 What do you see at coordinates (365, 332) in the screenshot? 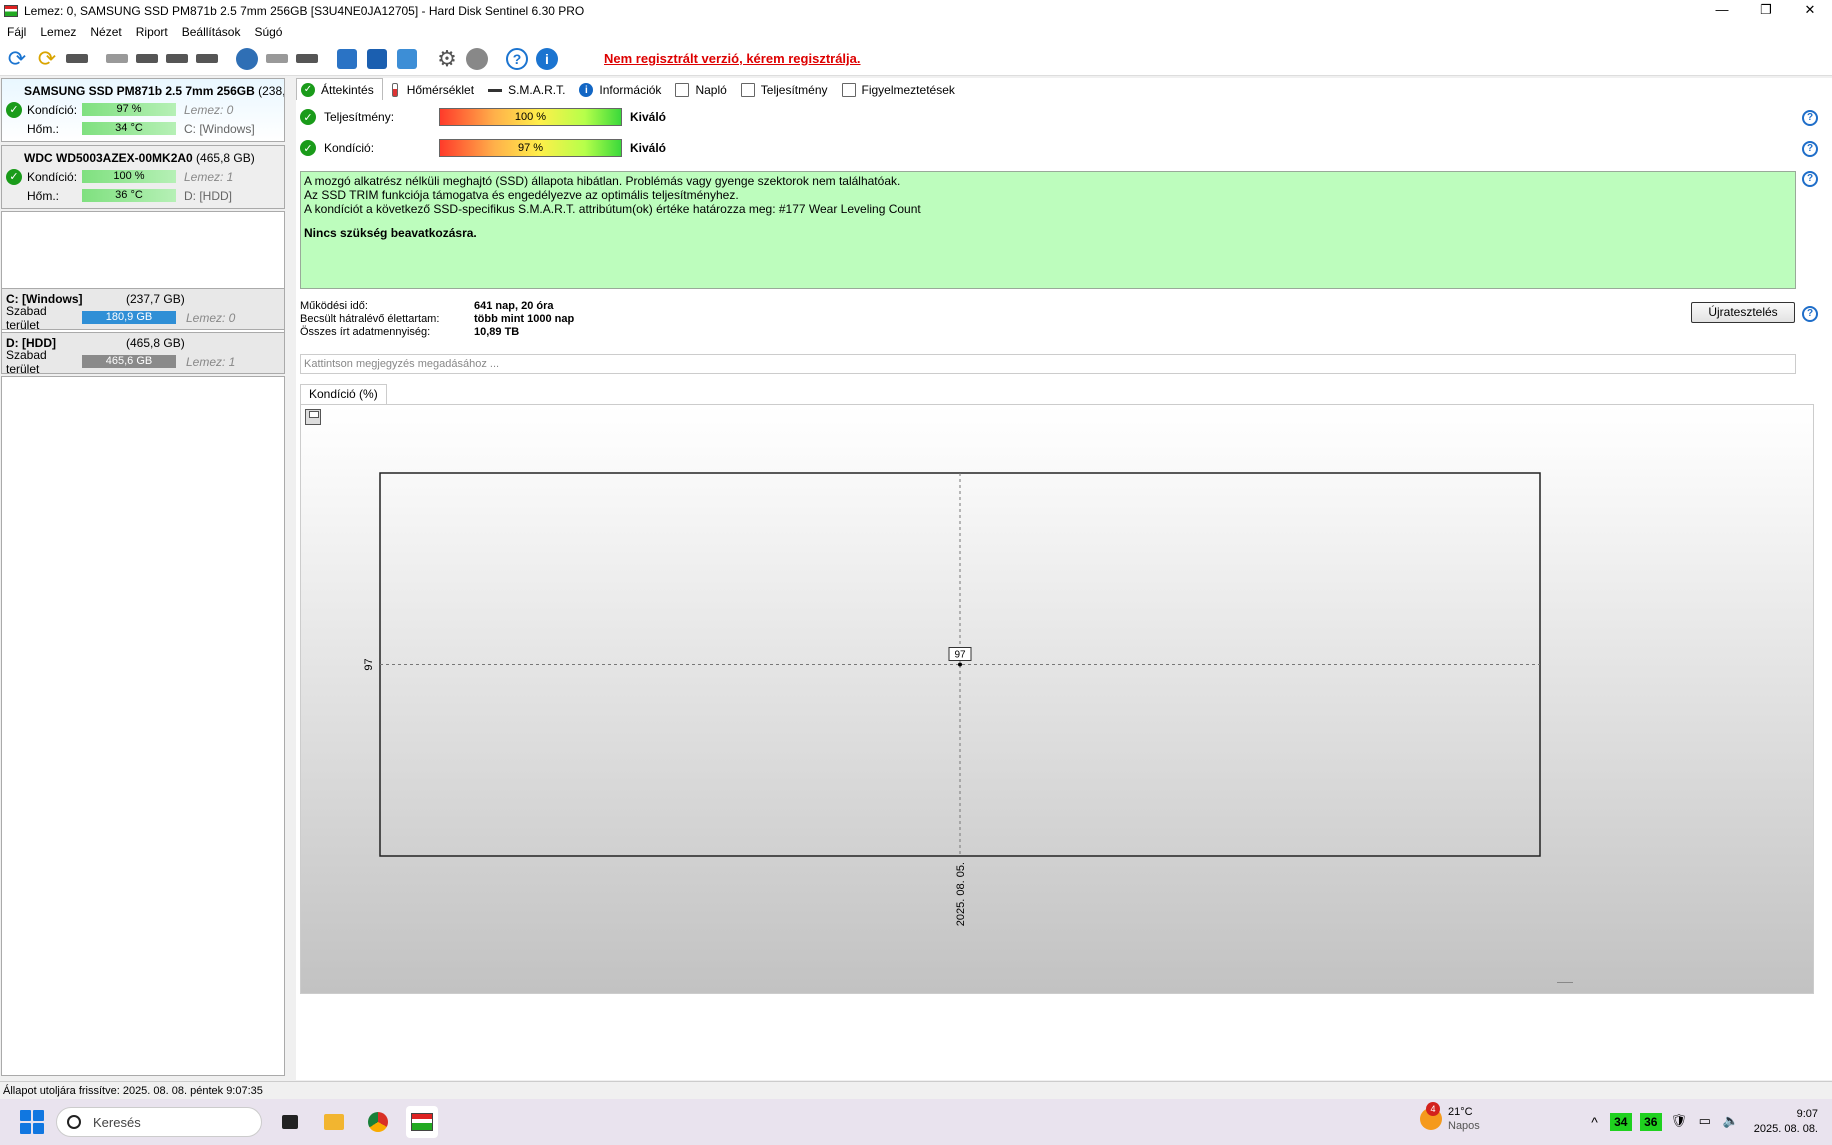
I see `info-key: Összes írt adatmennyiség:` at bounding box center [365, 332].